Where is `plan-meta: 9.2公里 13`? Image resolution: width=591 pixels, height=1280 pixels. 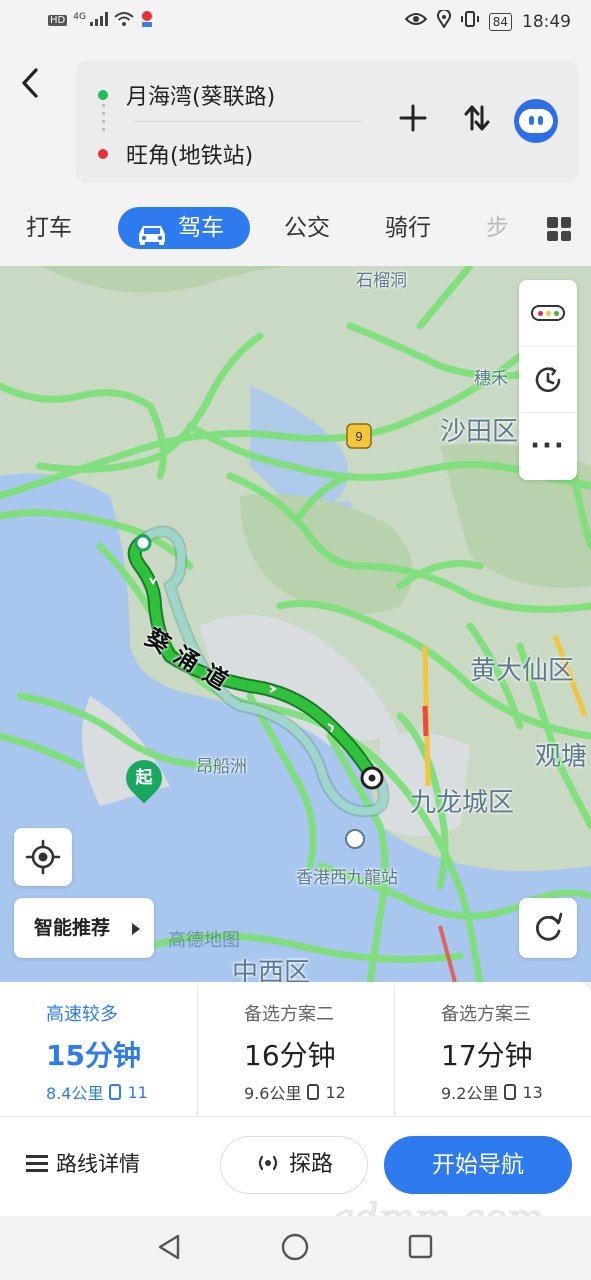 plan-meta: 9.2公里 13 is located at coordinates (492, 1092).